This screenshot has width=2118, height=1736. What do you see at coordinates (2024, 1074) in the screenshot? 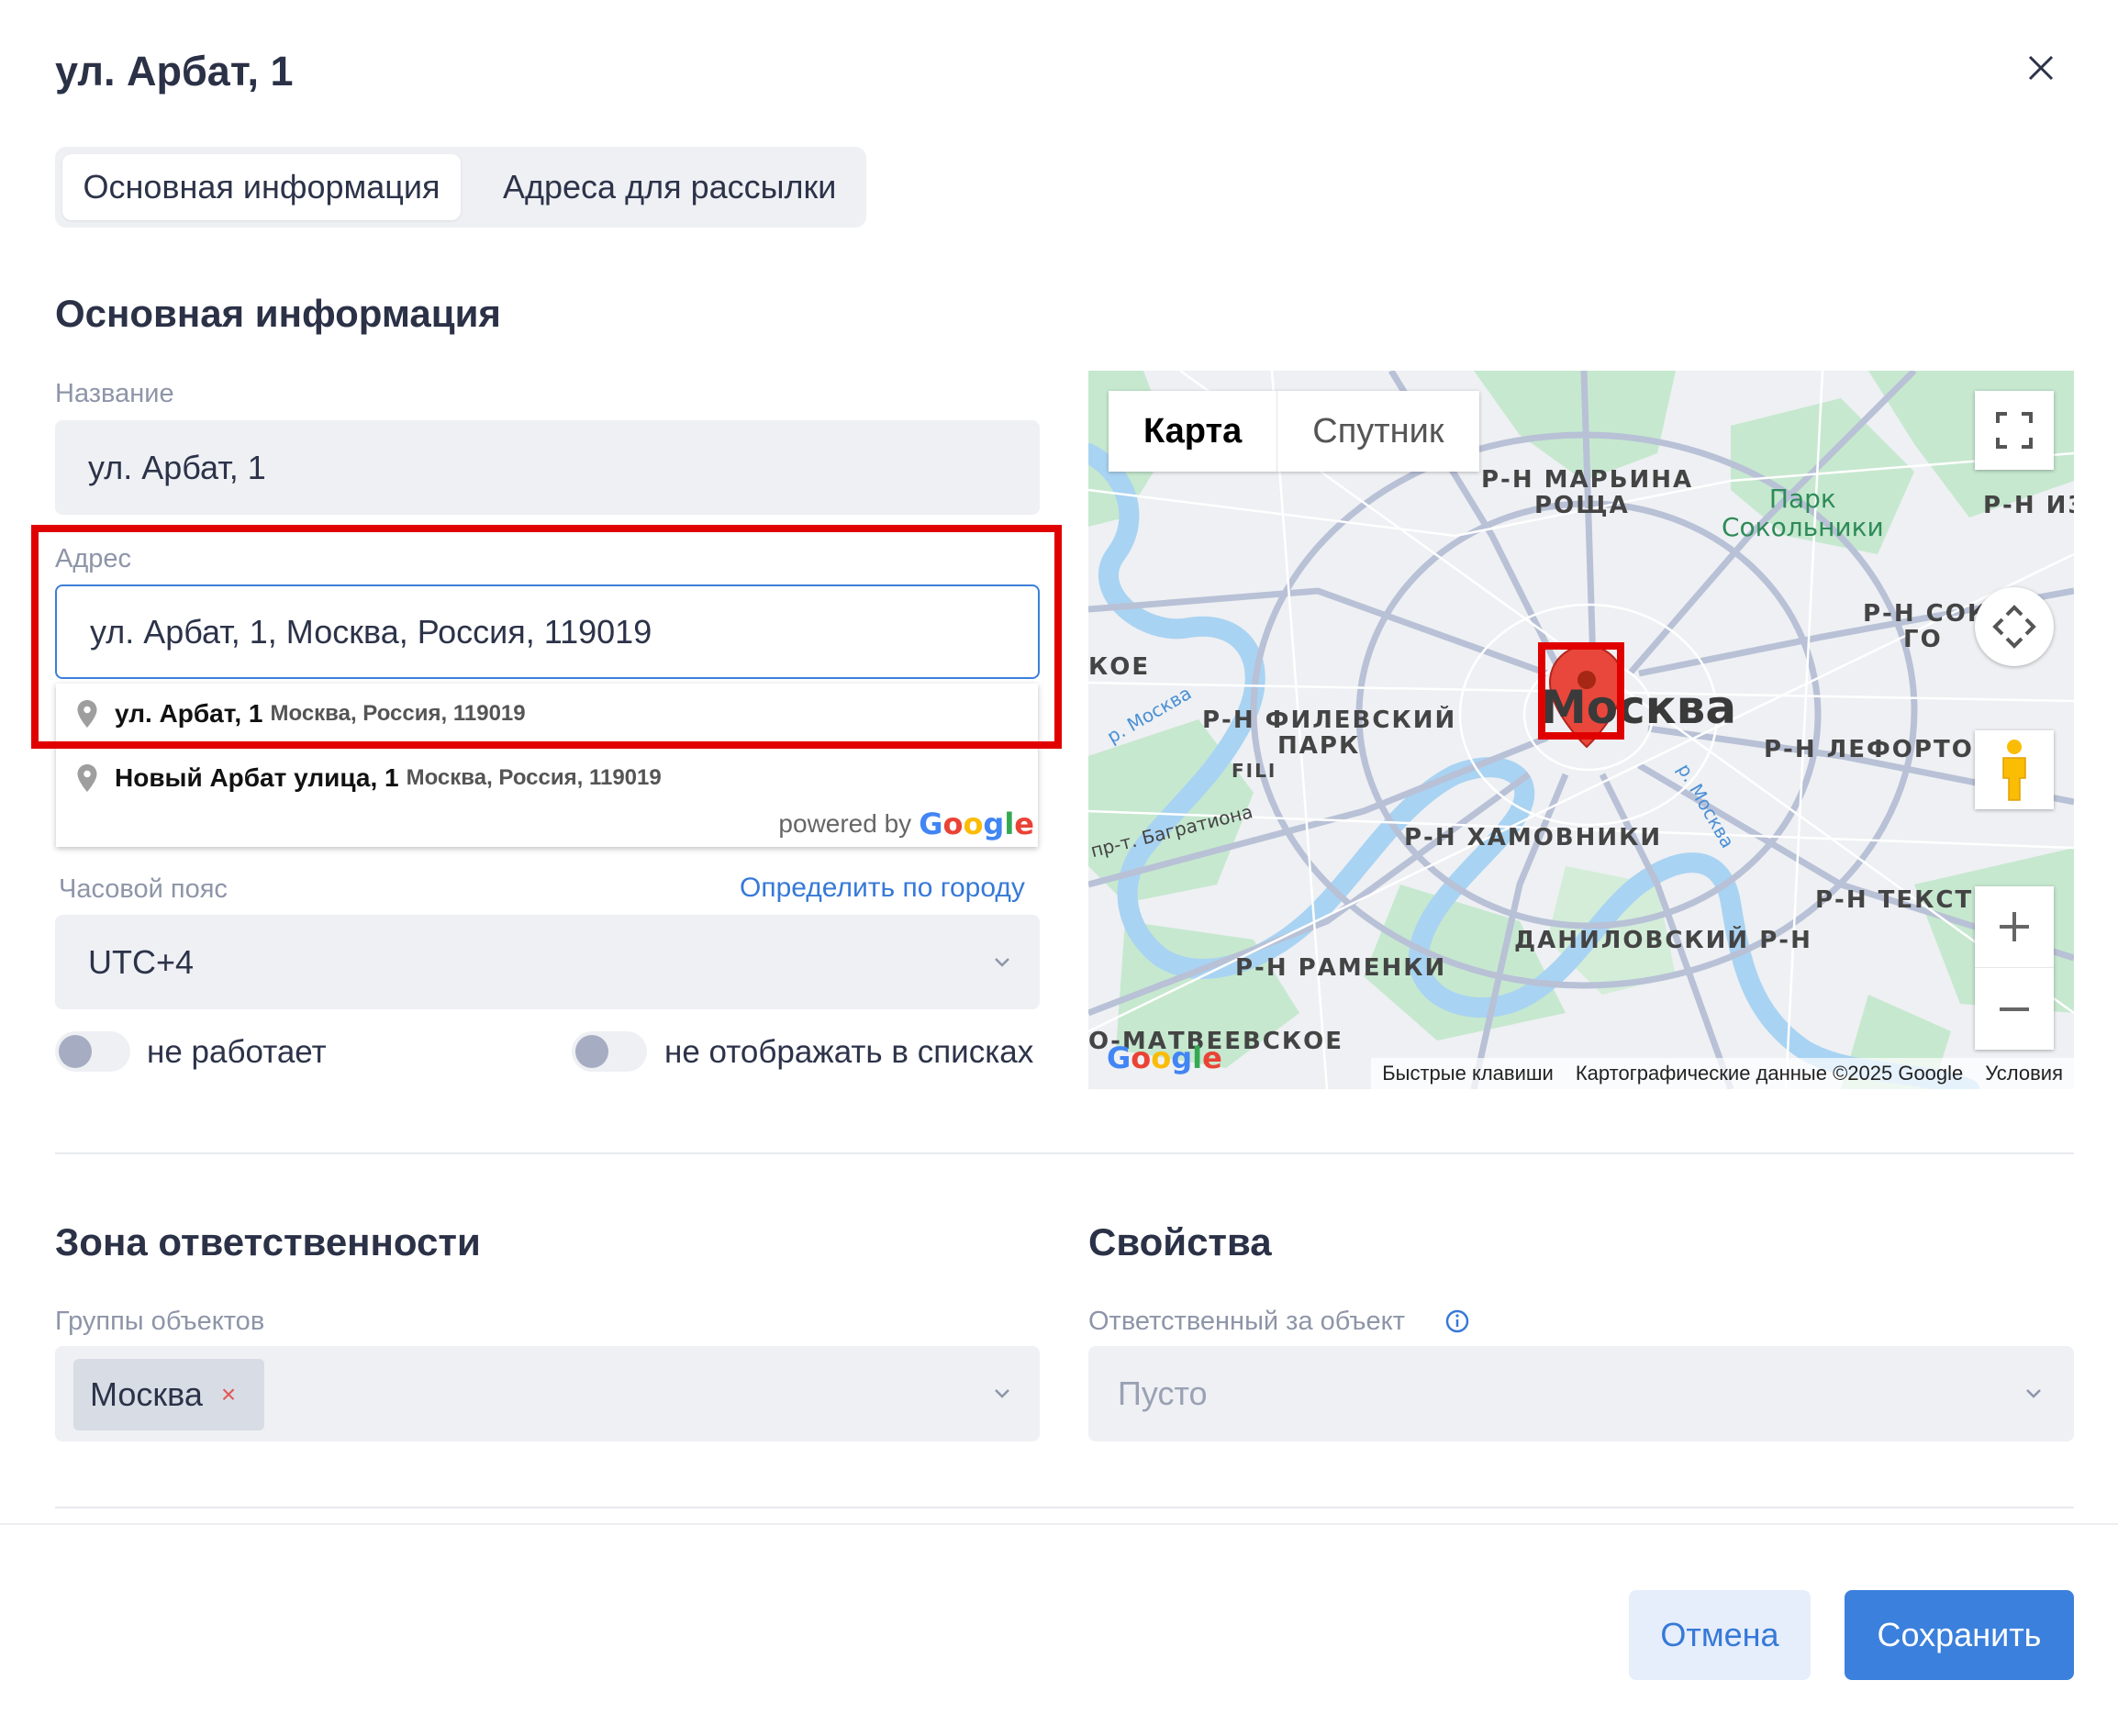
I see `map-terms-link: Условия` at bounding box center [2024, 1074].